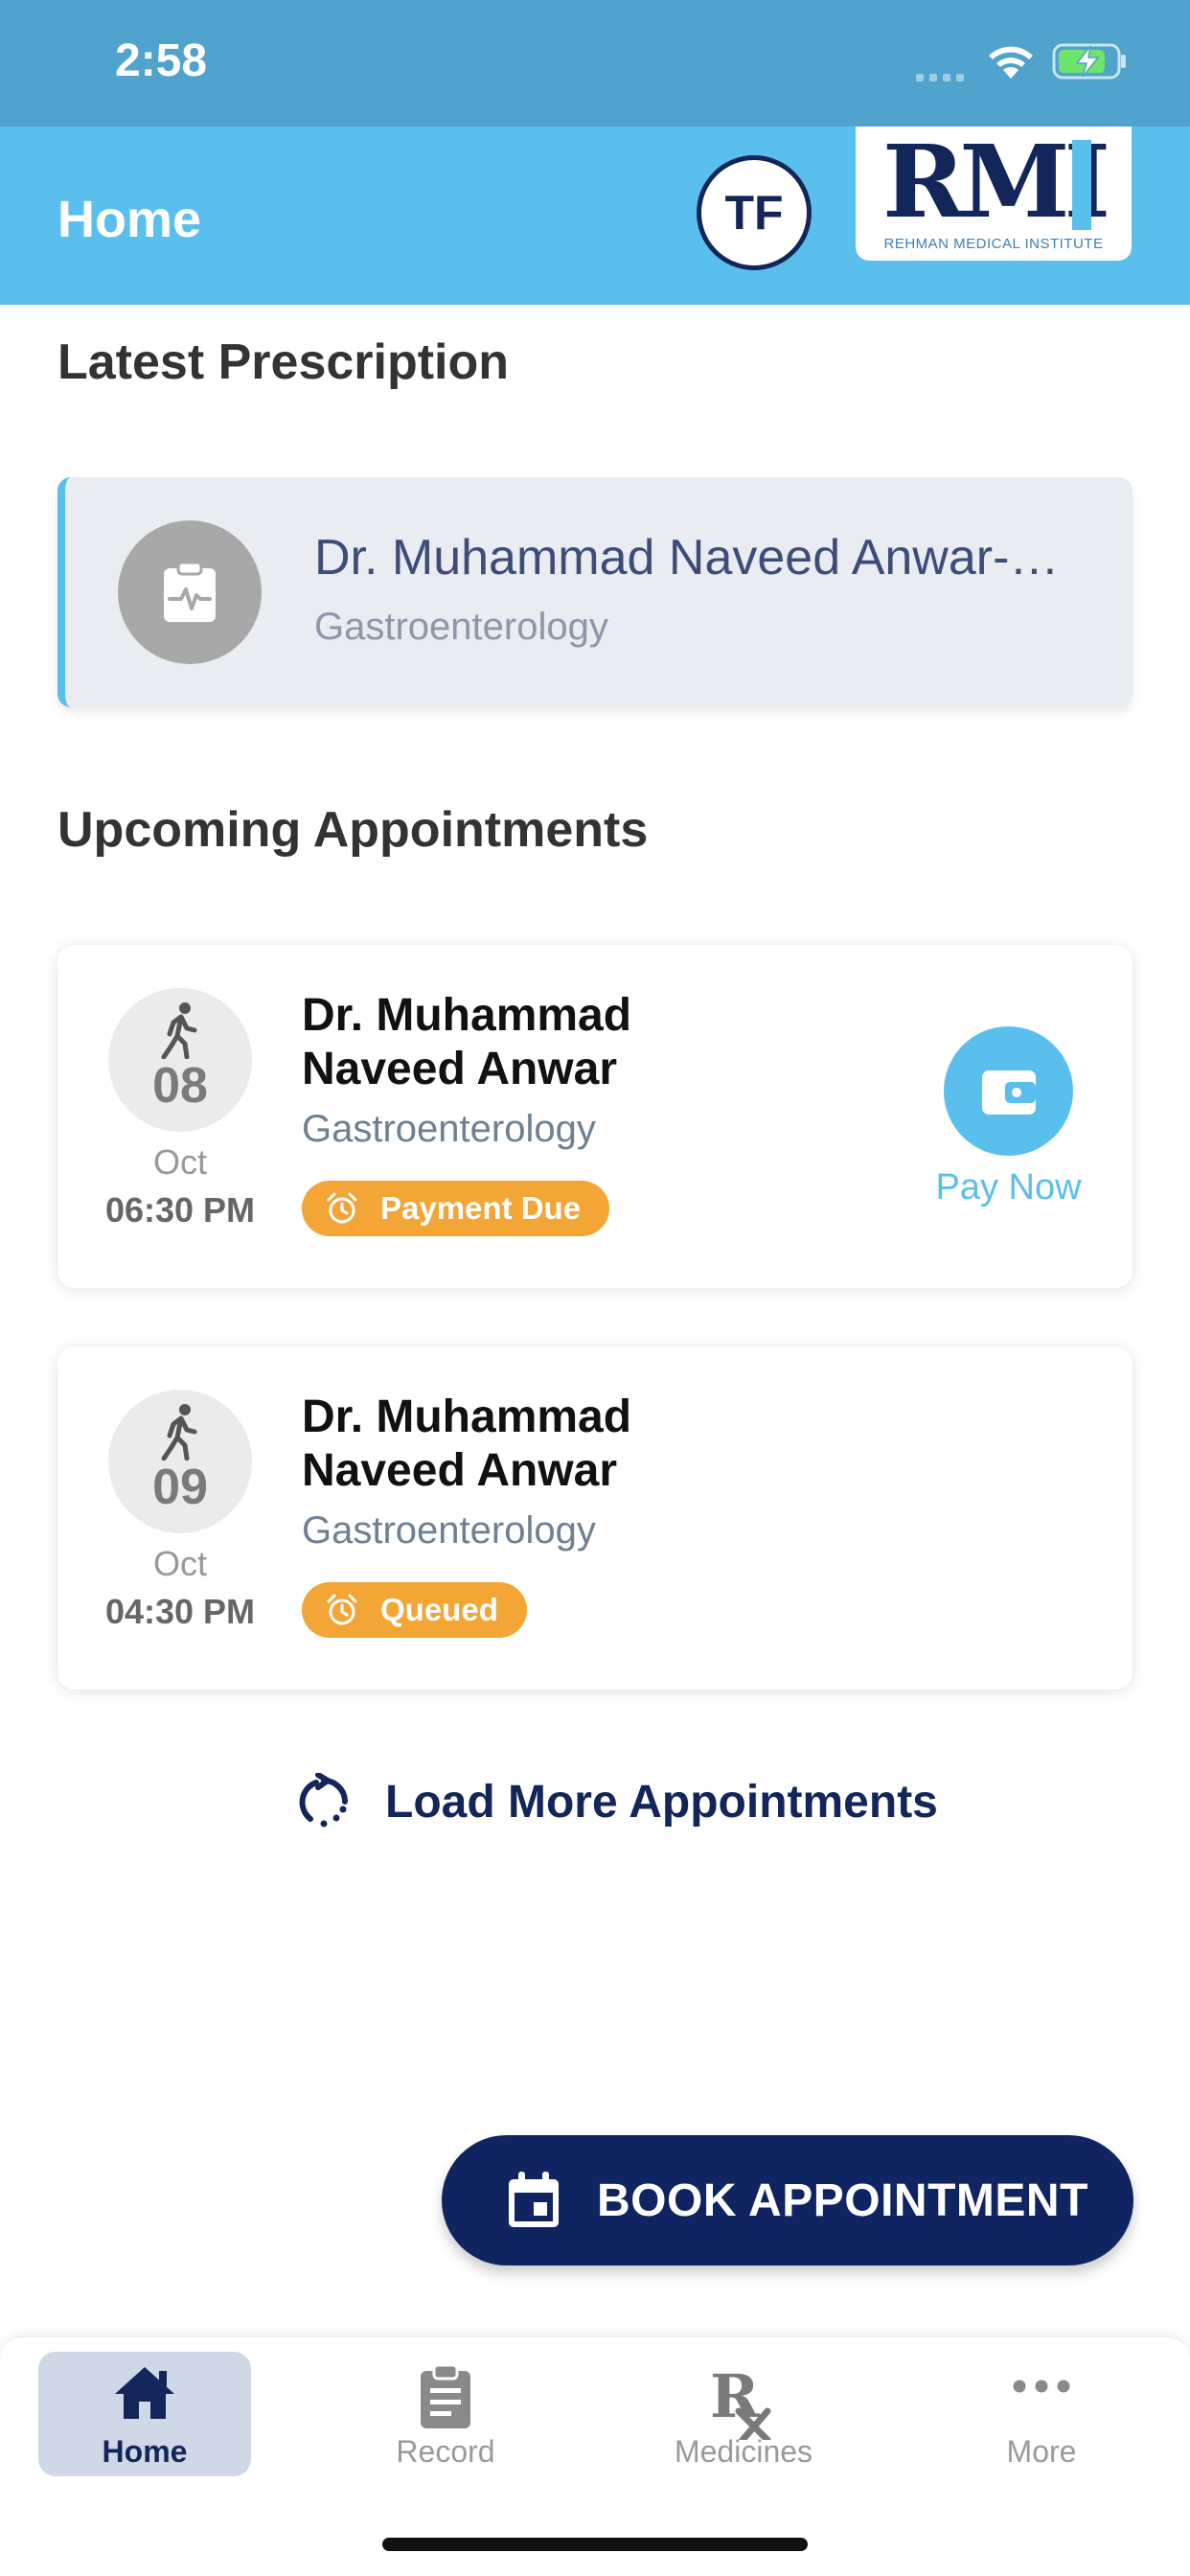 Image resolution: width=1190 pixels, height=2576 pixels. Describe the element at coordinates (180, 1210) in the screenshot. I see `appointment-time: 06:30 PM` at that location.